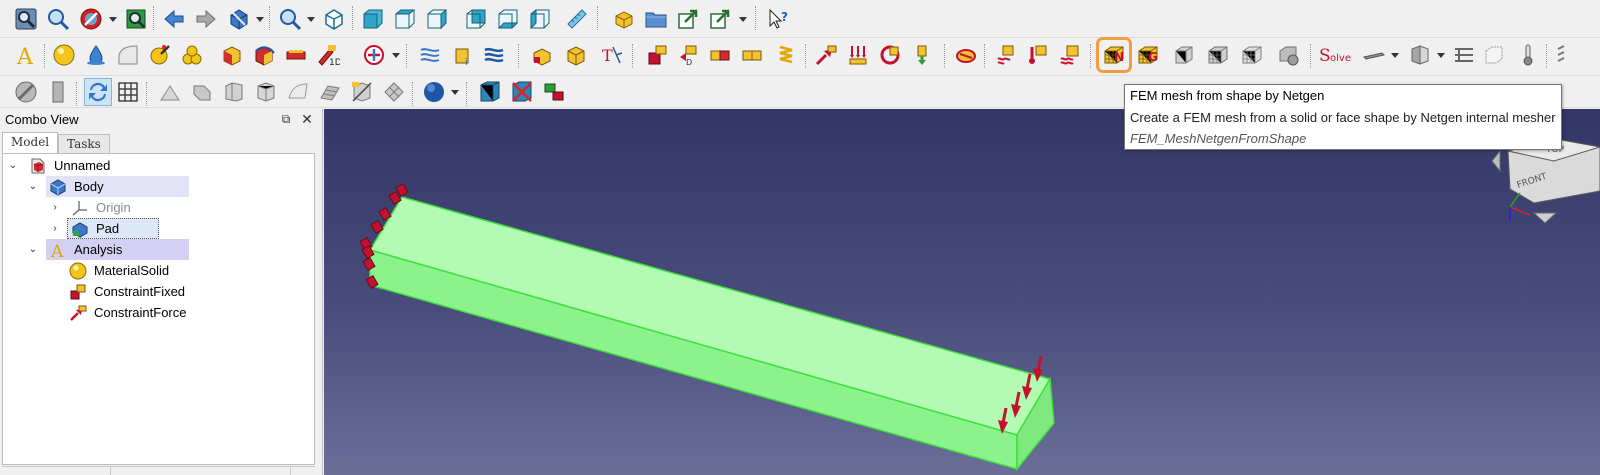  I want to click on bounding-box-icon, so click(136, 19).